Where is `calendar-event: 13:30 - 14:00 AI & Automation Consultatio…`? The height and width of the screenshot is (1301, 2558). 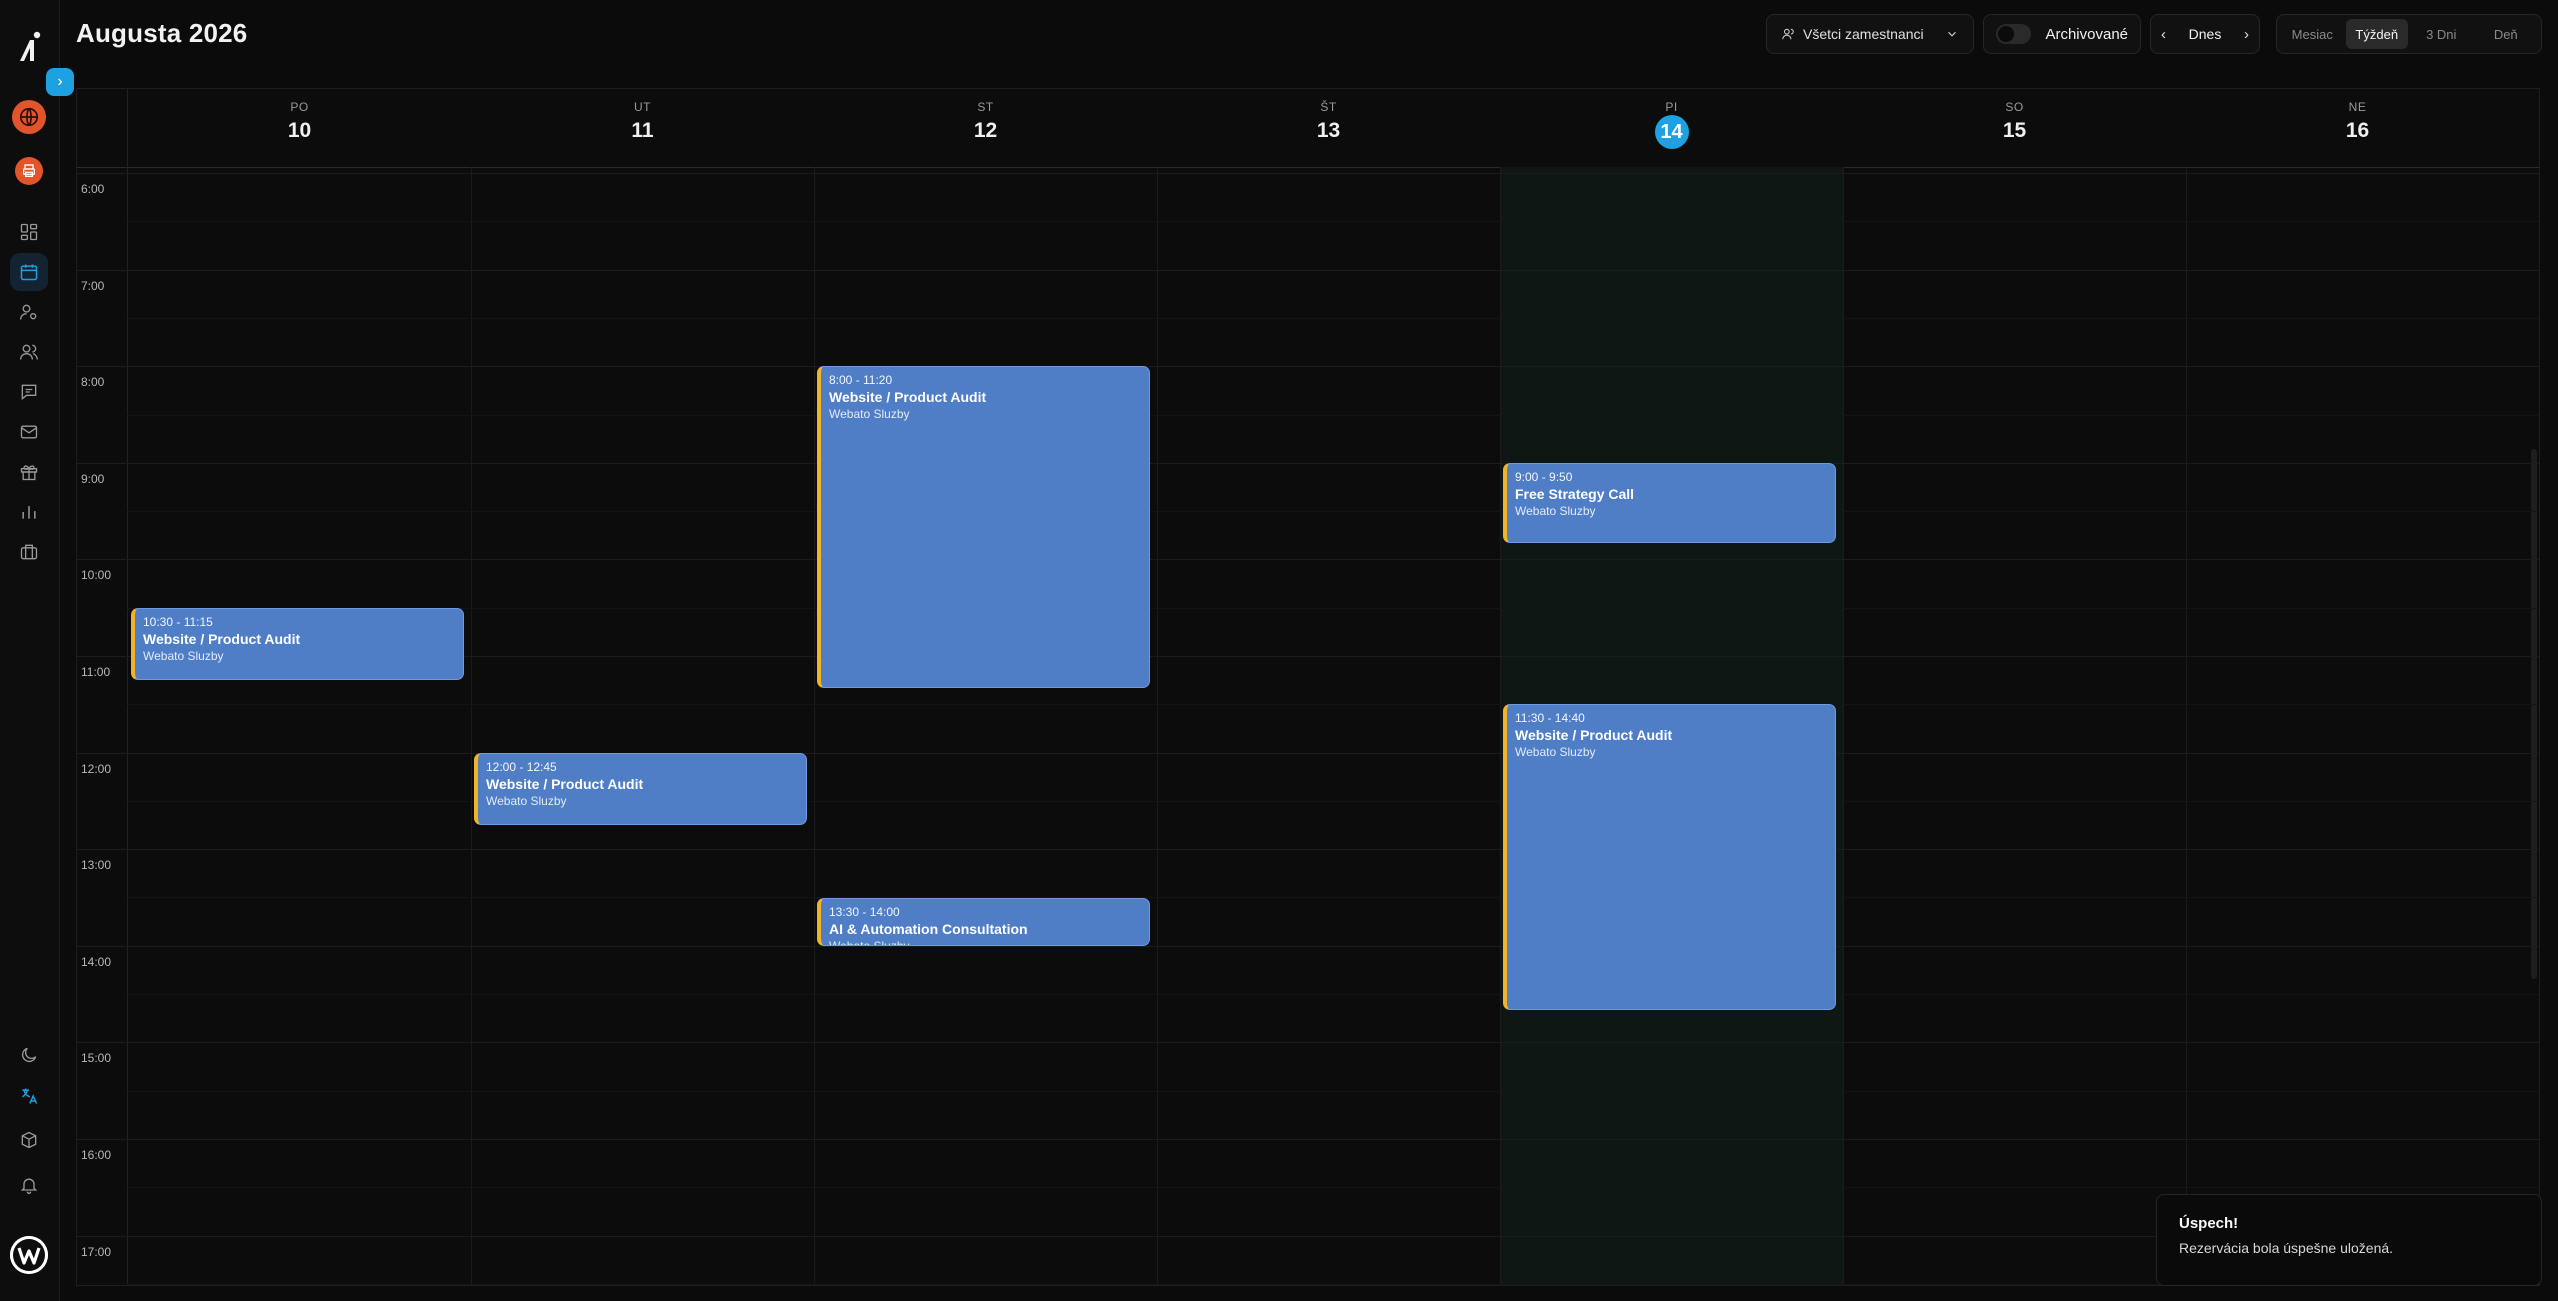 calendar-event: 13:30 - 14:00 AI & Automation Consultatio… is located at coordinates (983, 922).